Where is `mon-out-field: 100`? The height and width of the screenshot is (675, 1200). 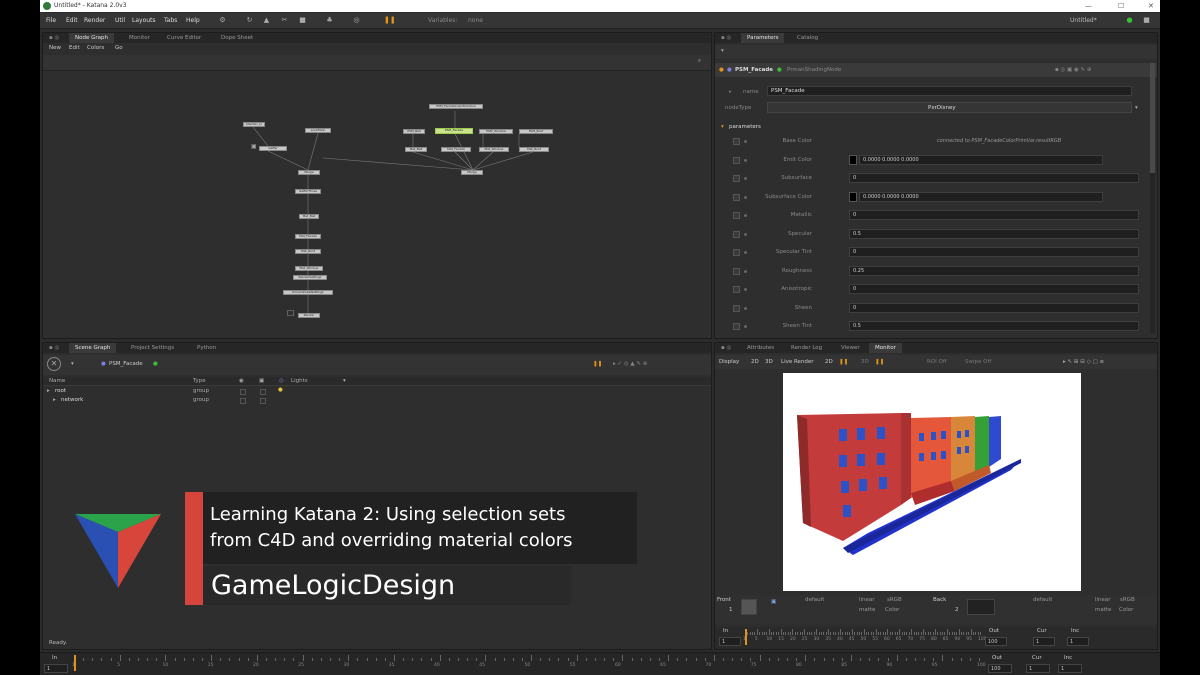
mon-out-field: 100 is located at coordinates (996, 641).